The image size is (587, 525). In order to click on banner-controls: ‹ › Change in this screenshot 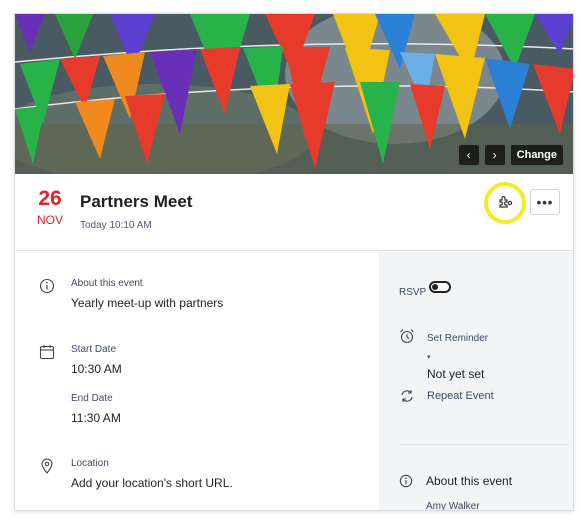, I will do `click(510, 155)`.